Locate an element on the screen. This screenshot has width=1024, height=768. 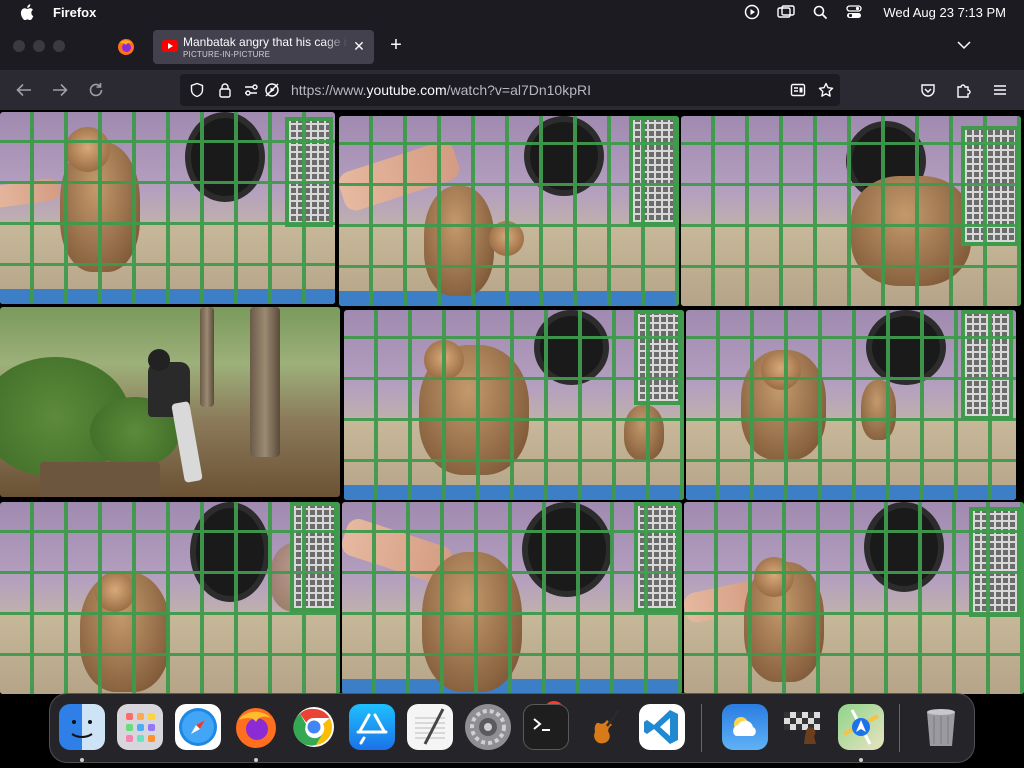
forward-arrow-icon is located at coordinates (60, 90).